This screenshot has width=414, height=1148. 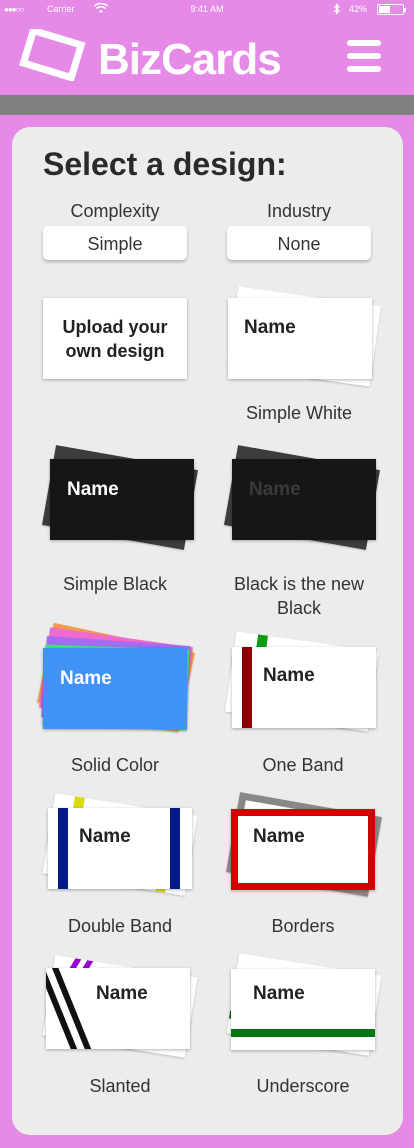 I want to click on app-header: BizCards, so click(x=207, y=57).